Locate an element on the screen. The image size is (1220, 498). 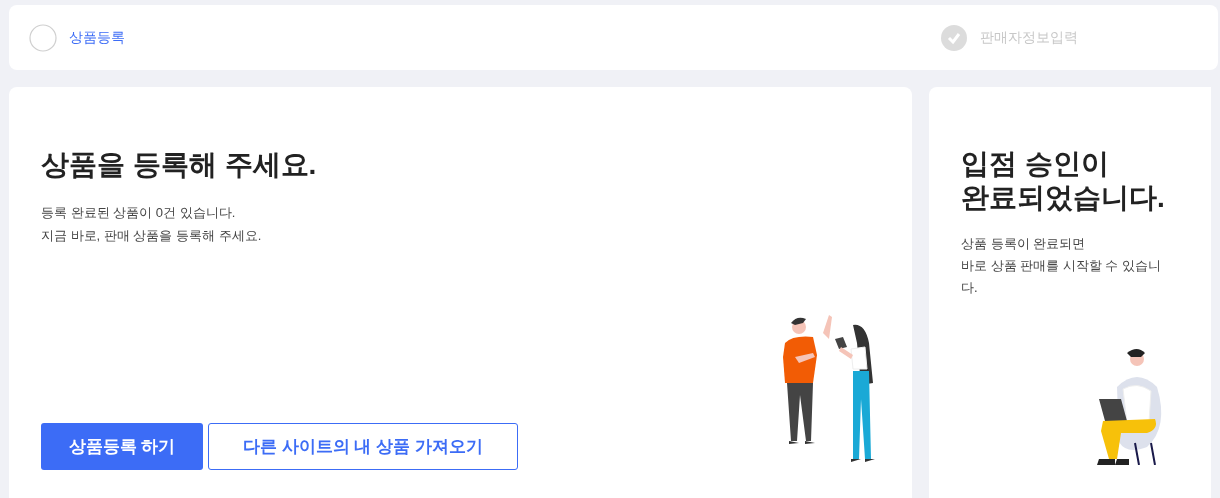
card-title: 상품을 등록해 주세요. is located at coordinates (179, 165).